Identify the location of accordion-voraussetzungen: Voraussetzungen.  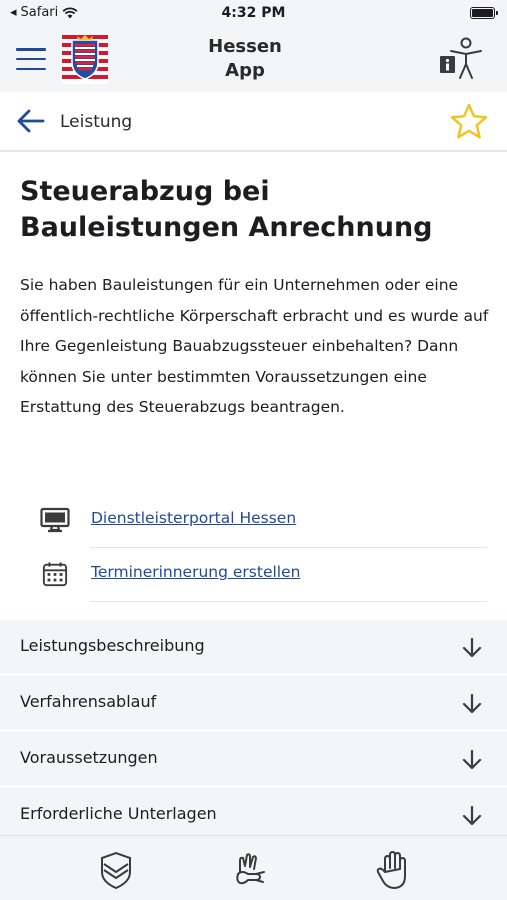
(253, 759).